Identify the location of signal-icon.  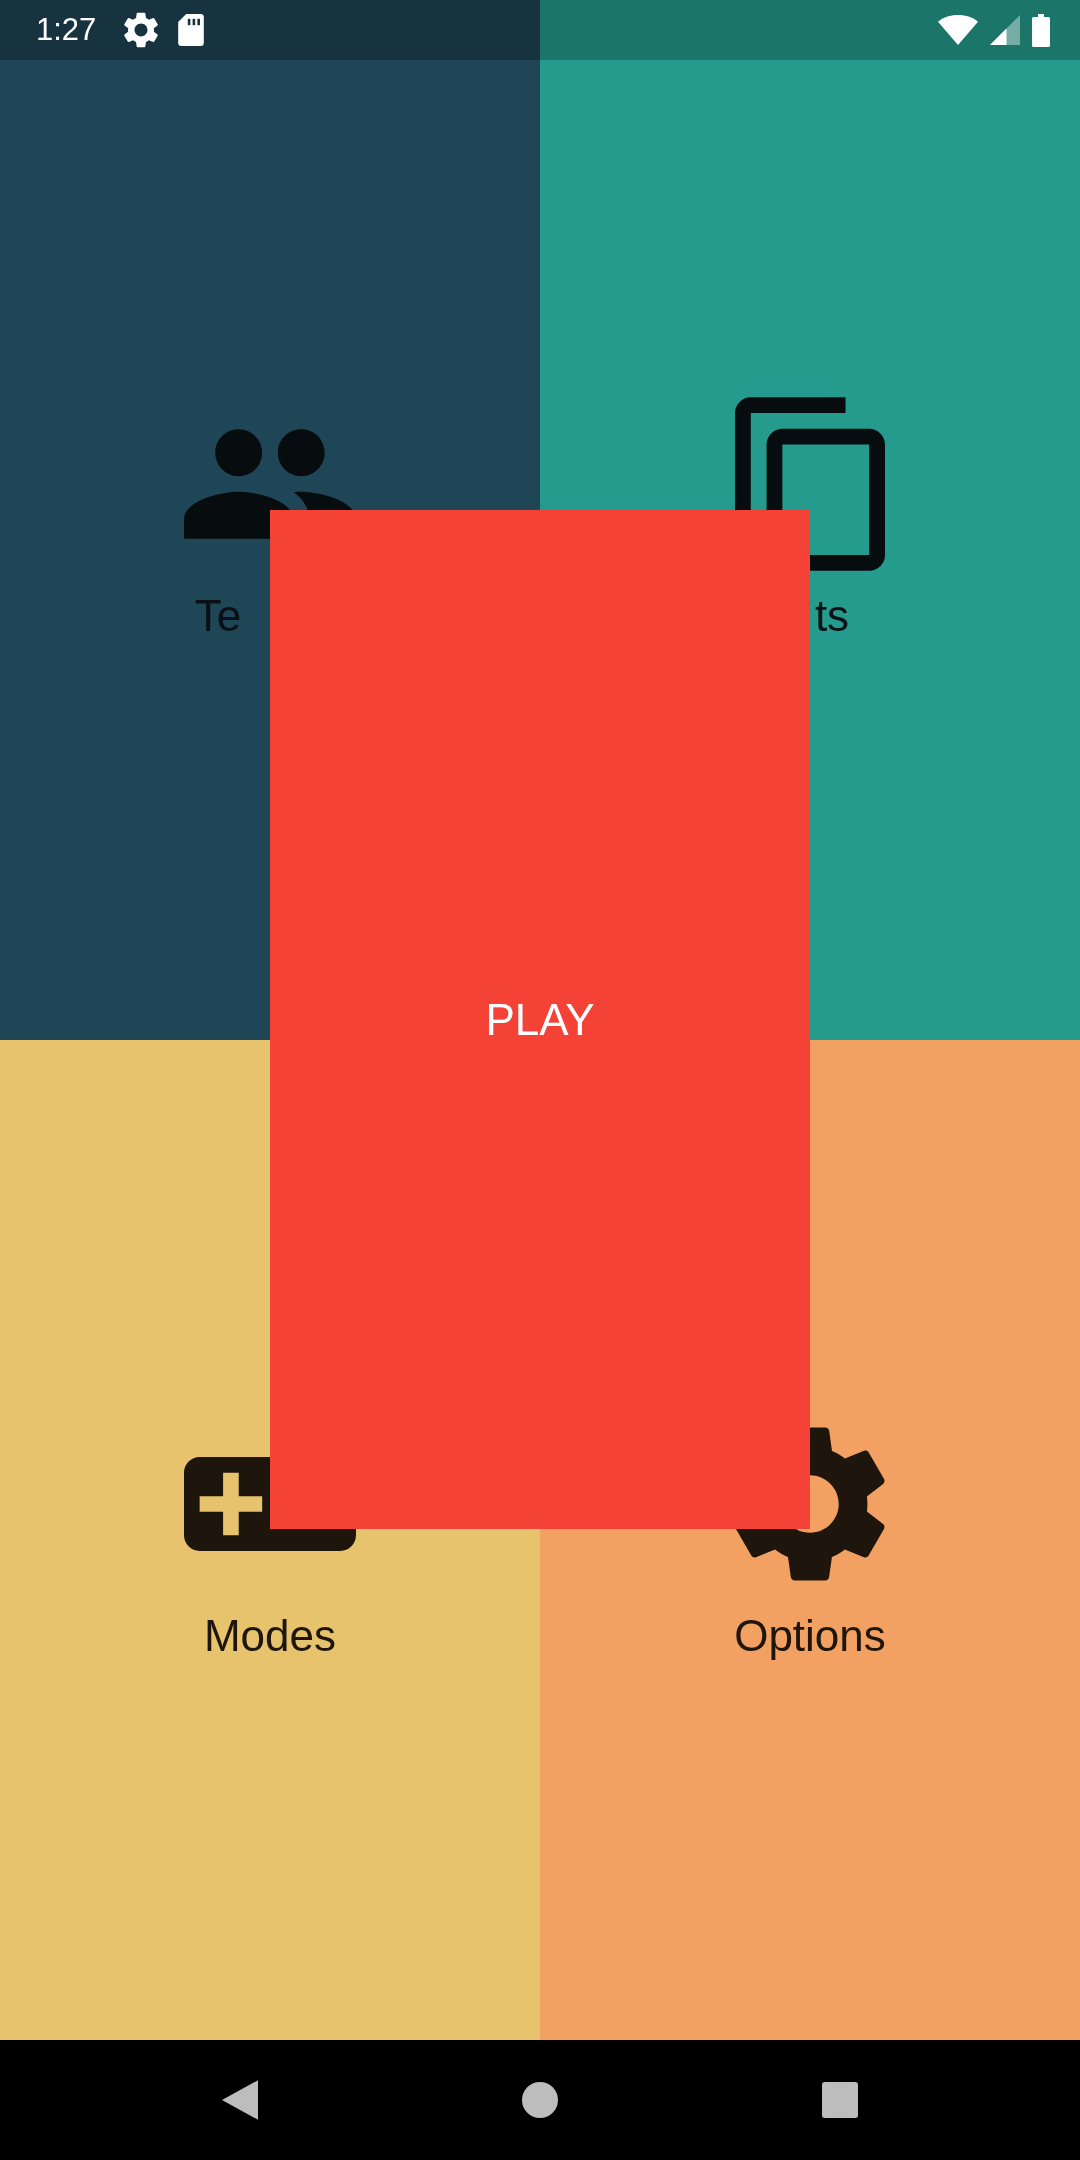
(1005, 30).